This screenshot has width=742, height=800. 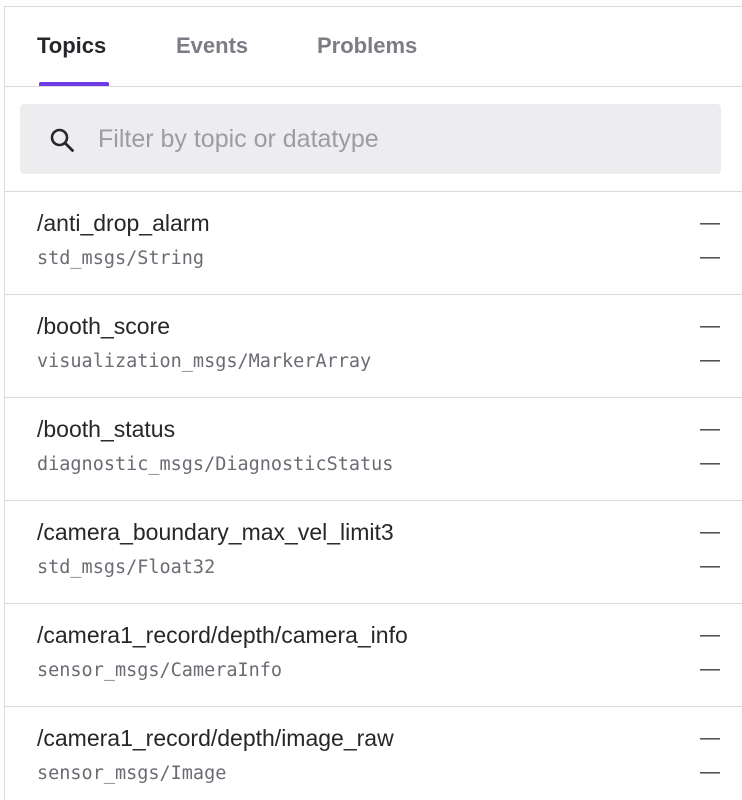 What do you see at coordinates (62, 140) in the screenshot?
I see `search-icon` at bounding box center [62, 140].